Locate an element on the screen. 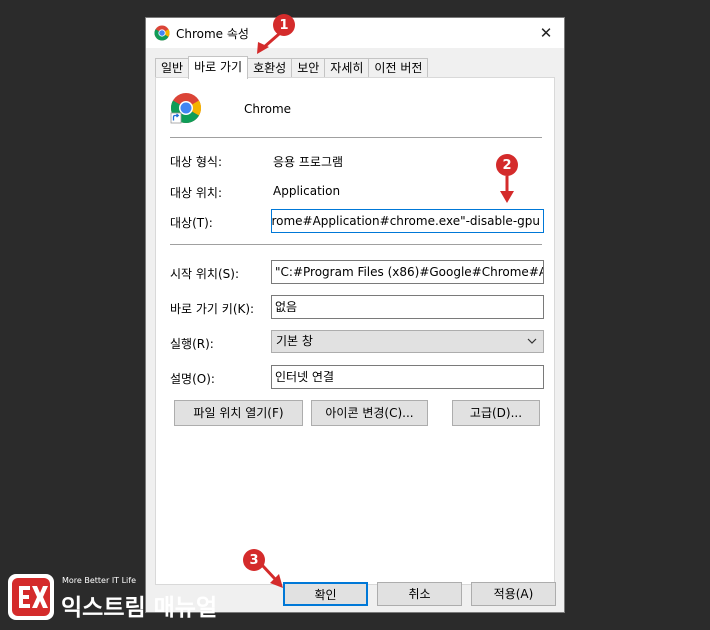  target-location-value: Application is located at coordinates (307, 191).